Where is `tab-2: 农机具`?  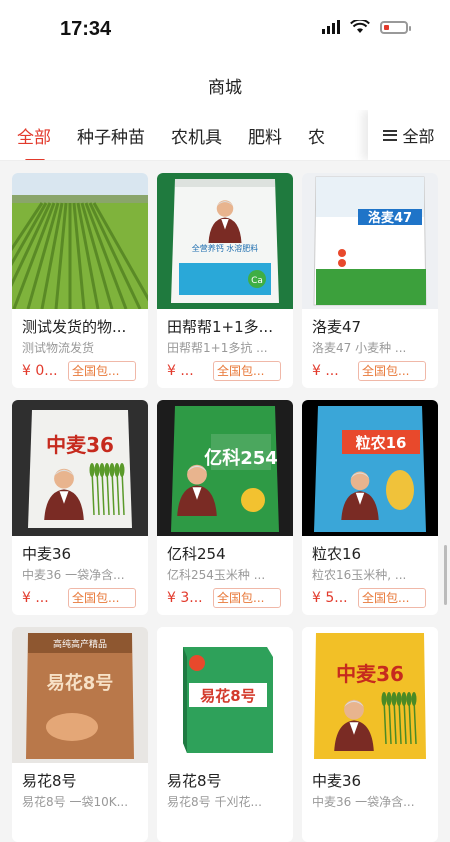
tab-2: 农机具 is located at coordinates (196, 135).